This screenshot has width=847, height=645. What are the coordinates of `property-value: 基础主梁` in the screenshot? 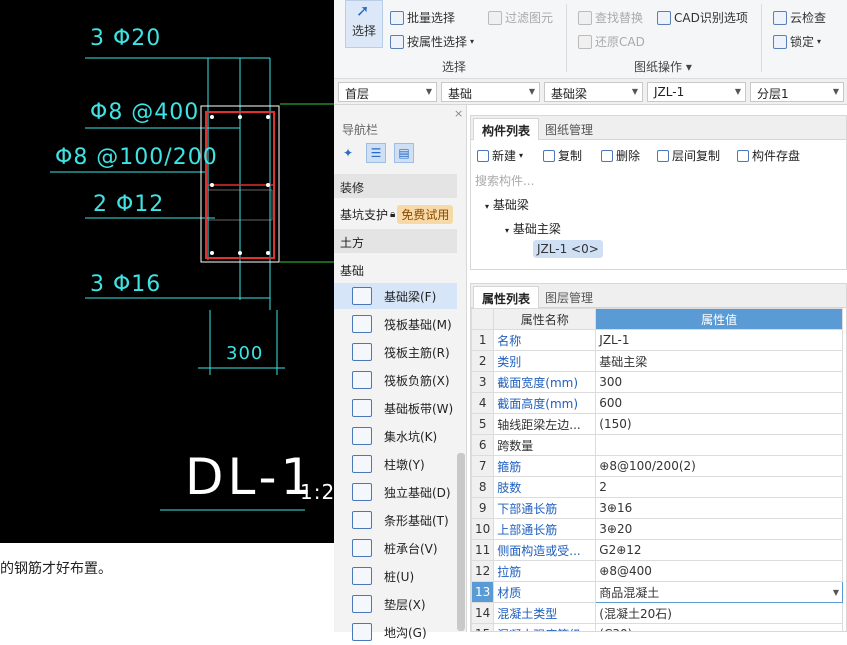 It's located at (719, 361).